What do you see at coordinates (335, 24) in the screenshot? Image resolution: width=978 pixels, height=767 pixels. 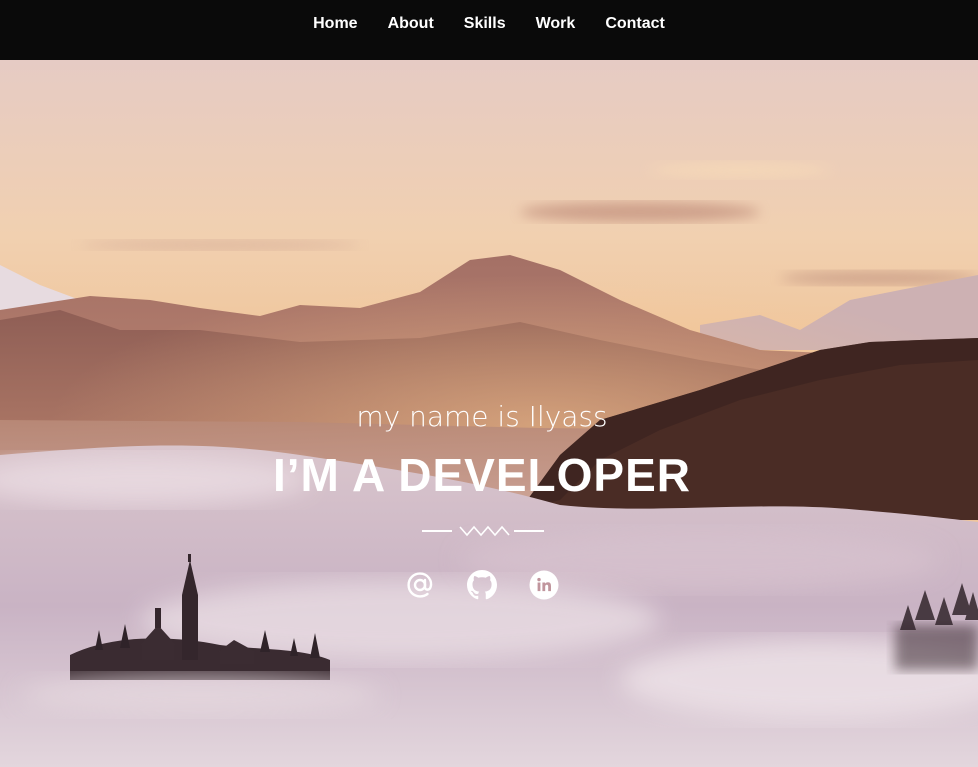 I see `nav-home: Home` at bounding box center [335, 24].